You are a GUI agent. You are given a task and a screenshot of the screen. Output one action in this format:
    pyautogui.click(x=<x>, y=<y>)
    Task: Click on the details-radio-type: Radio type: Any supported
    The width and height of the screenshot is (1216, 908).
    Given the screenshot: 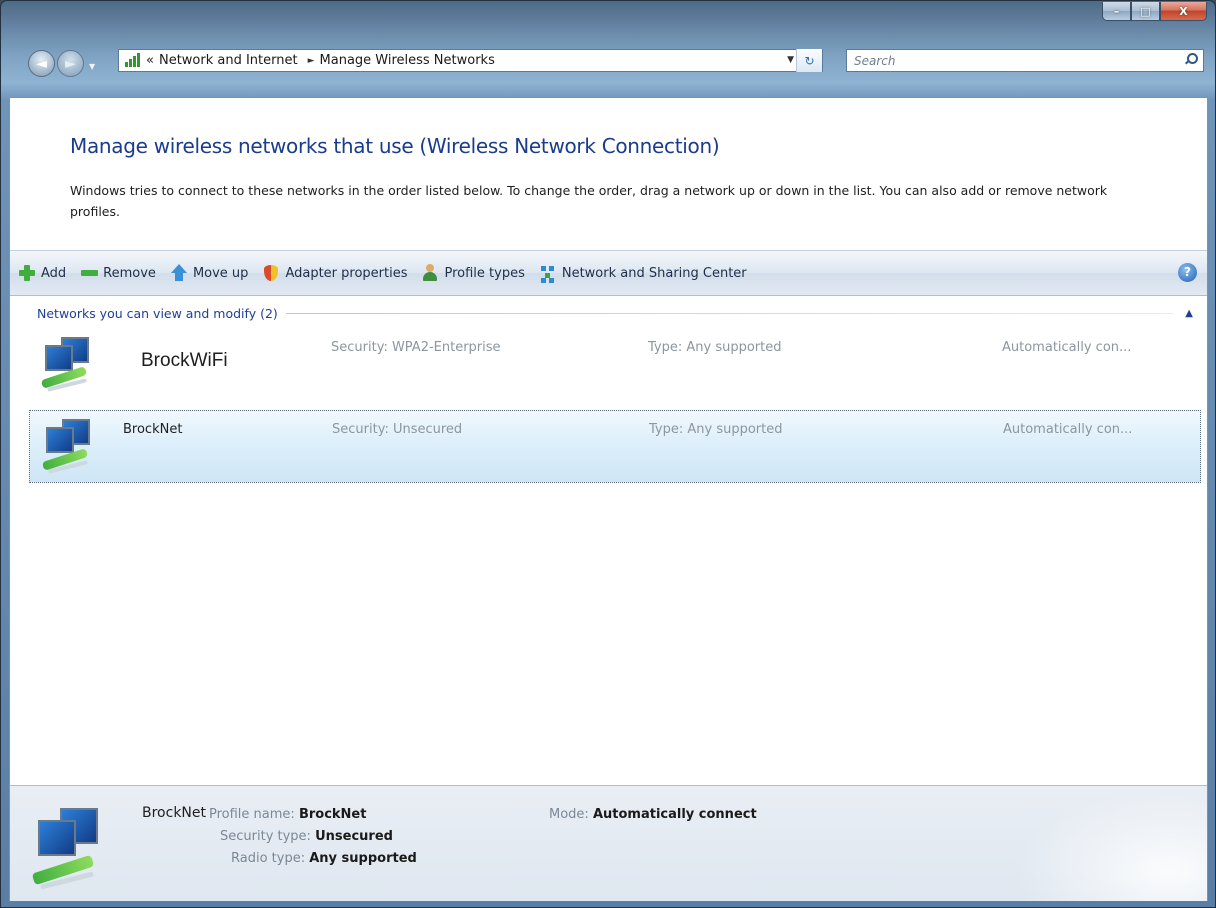 What is the action you would take?
    pyautogui.click(x=324, y=858)
    